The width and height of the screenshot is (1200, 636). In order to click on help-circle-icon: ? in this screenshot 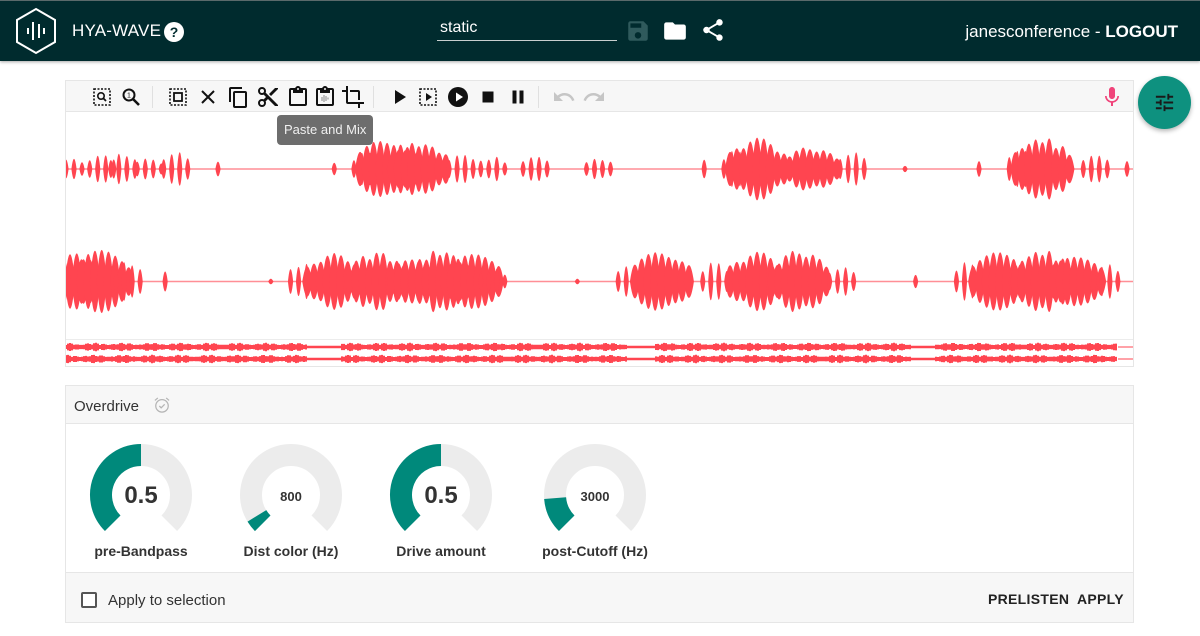, I will do `click(174, 32)`.